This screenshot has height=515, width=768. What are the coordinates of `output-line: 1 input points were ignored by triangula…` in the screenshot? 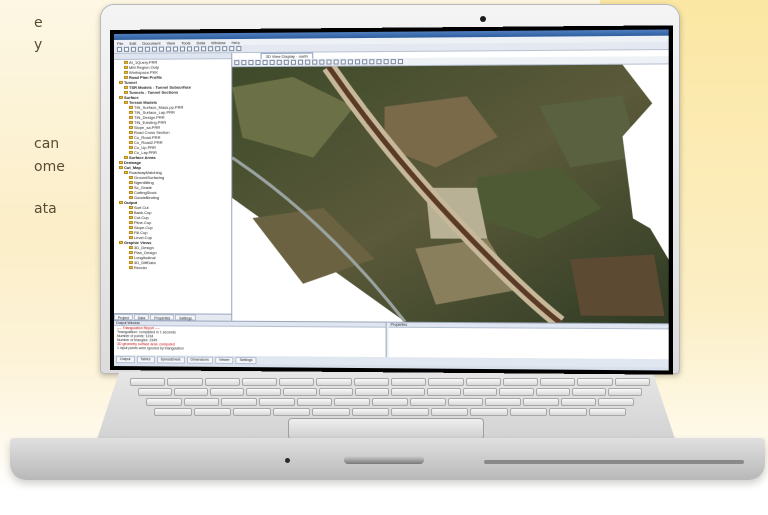 It's located at (250, 349).